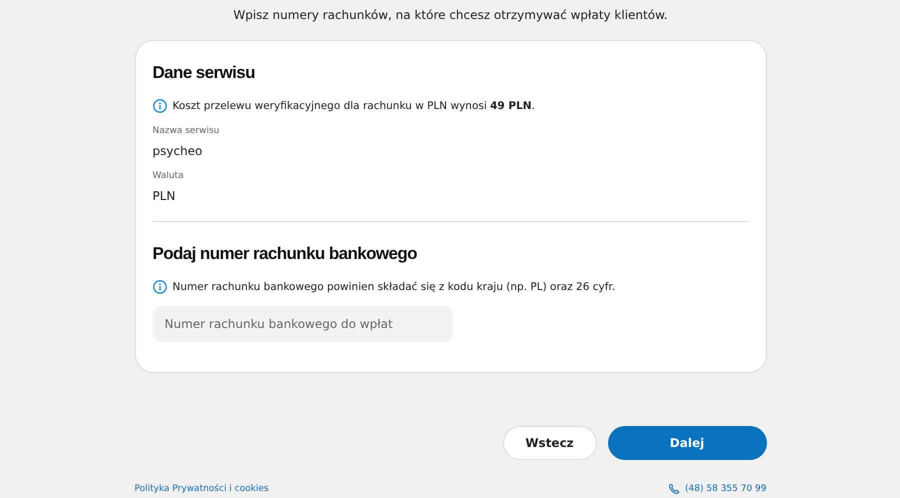 This screenshot has height=498, width=900. Describe the element at coordinates (302, 324) in the screenshot. I see `account-number-field: Numer rachunku bankowego do wpłat` at that location.